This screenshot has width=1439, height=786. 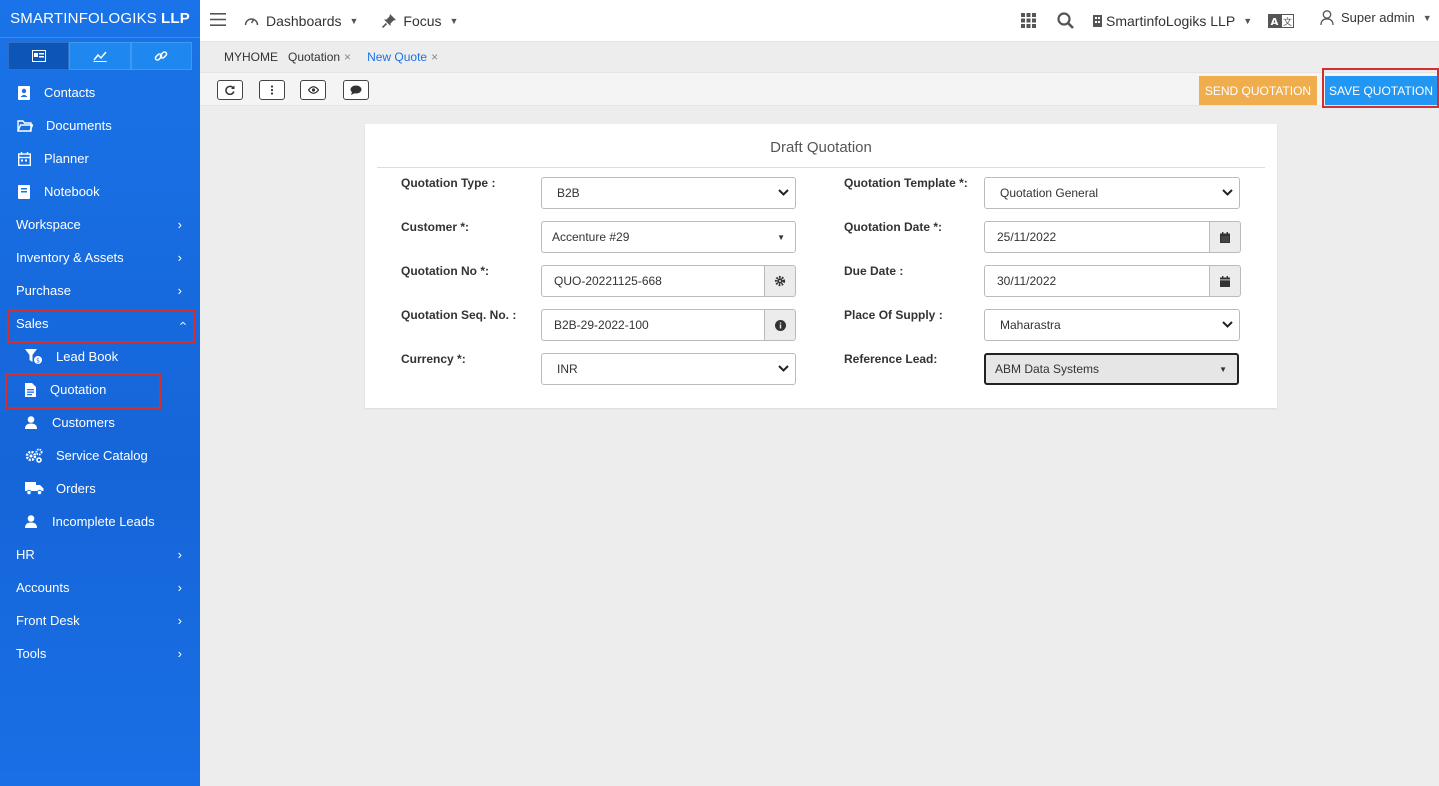 I want to click on refresh-button, so click(x=230, y=90).